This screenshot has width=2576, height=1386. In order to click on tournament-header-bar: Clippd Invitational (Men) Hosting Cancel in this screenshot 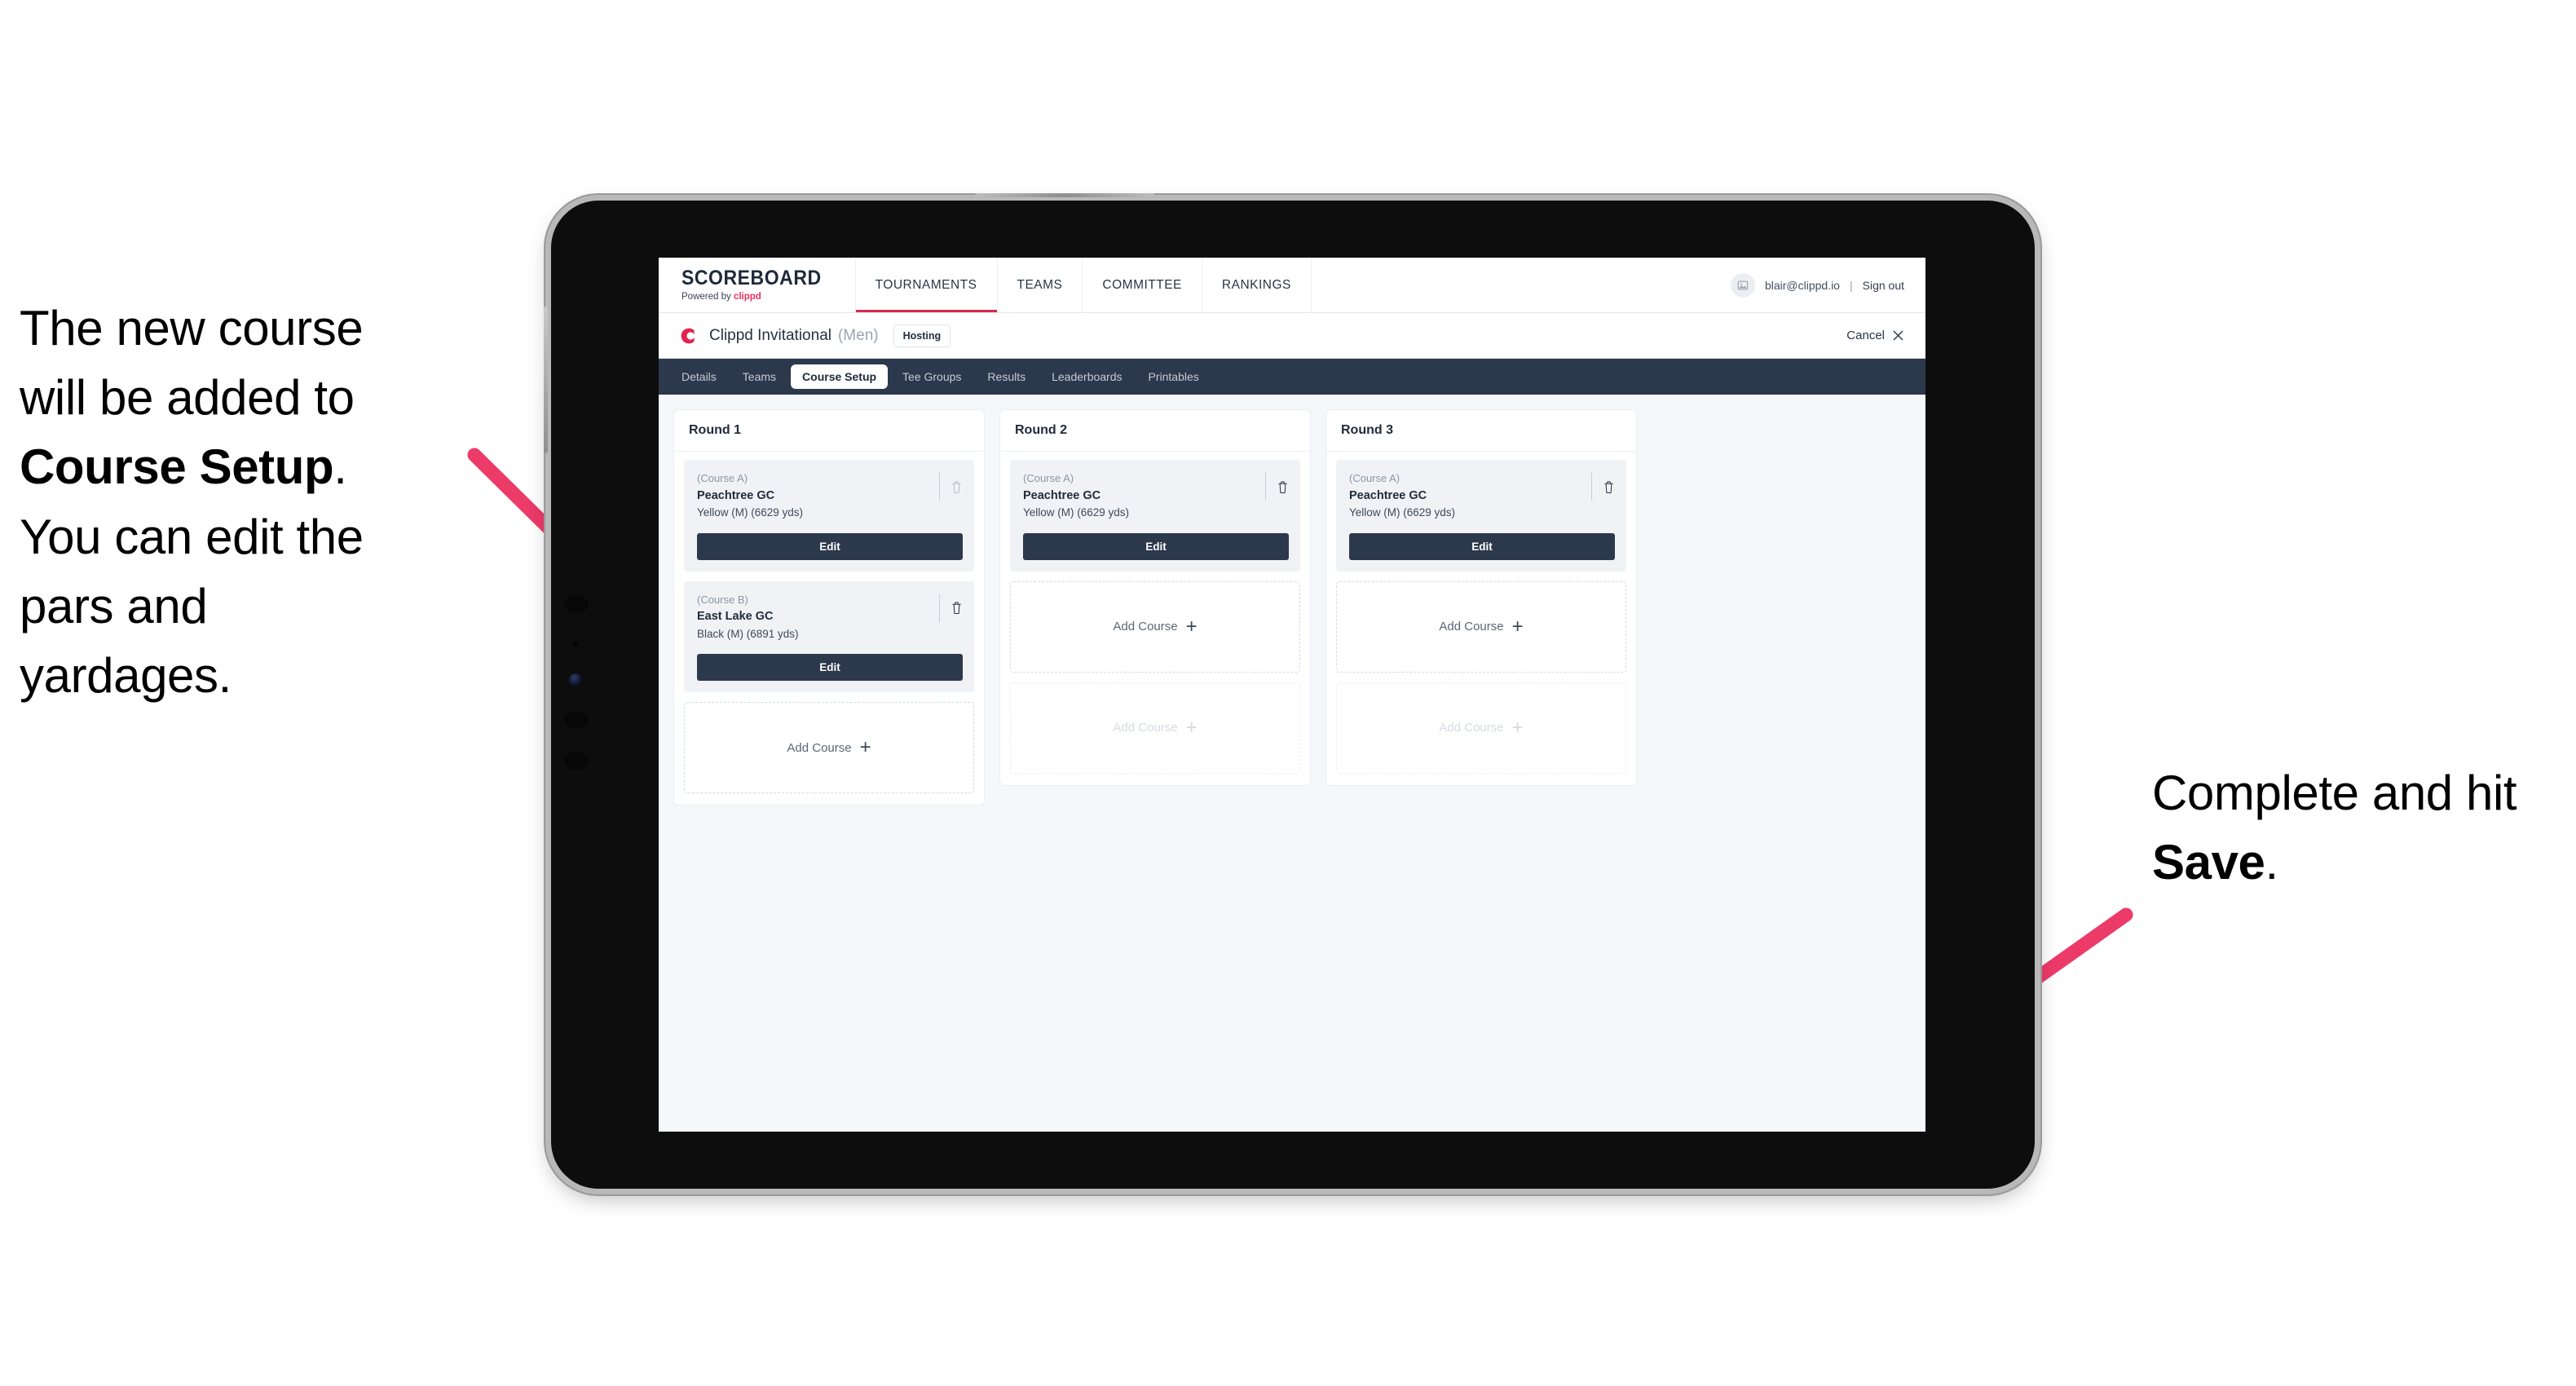, I will do `click(1292, 336)`.